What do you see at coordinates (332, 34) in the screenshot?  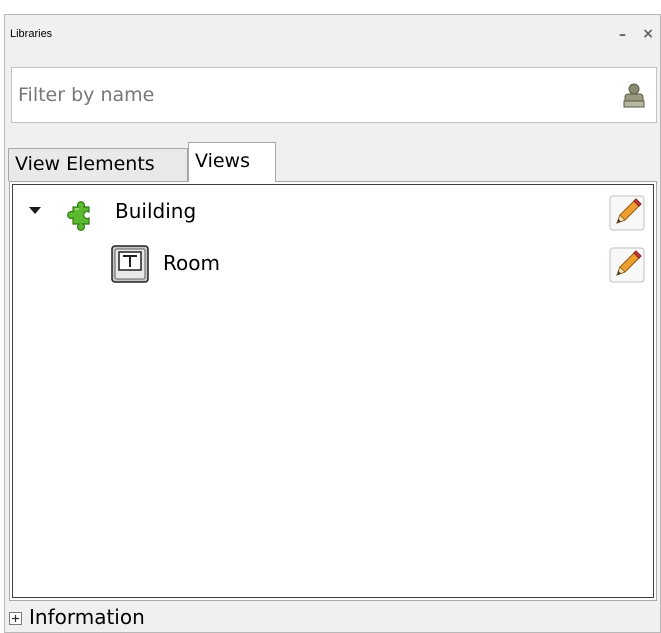 I see `panel-titlebar: Libraries – ×` at bounding box center [332, 34].